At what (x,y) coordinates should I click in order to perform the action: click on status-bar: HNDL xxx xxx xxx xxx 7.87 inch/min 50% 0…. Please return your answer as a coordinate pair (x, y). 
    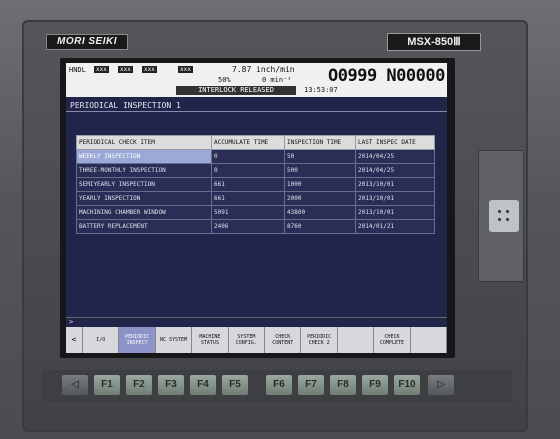
    Looking at the image, I should click on (256, 80).